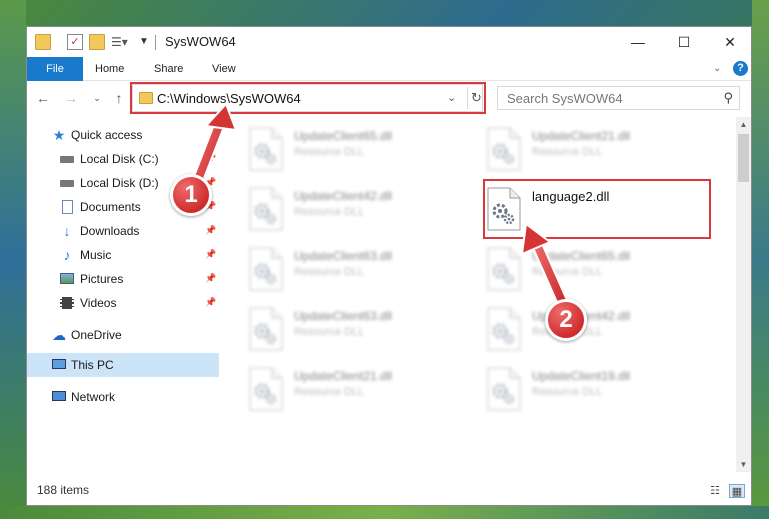 The height and width of the screenshot is (519, 769). I want to click on sidebar-item-local-disk-c: Local Disk (C:) 📌, so click(123, 159).